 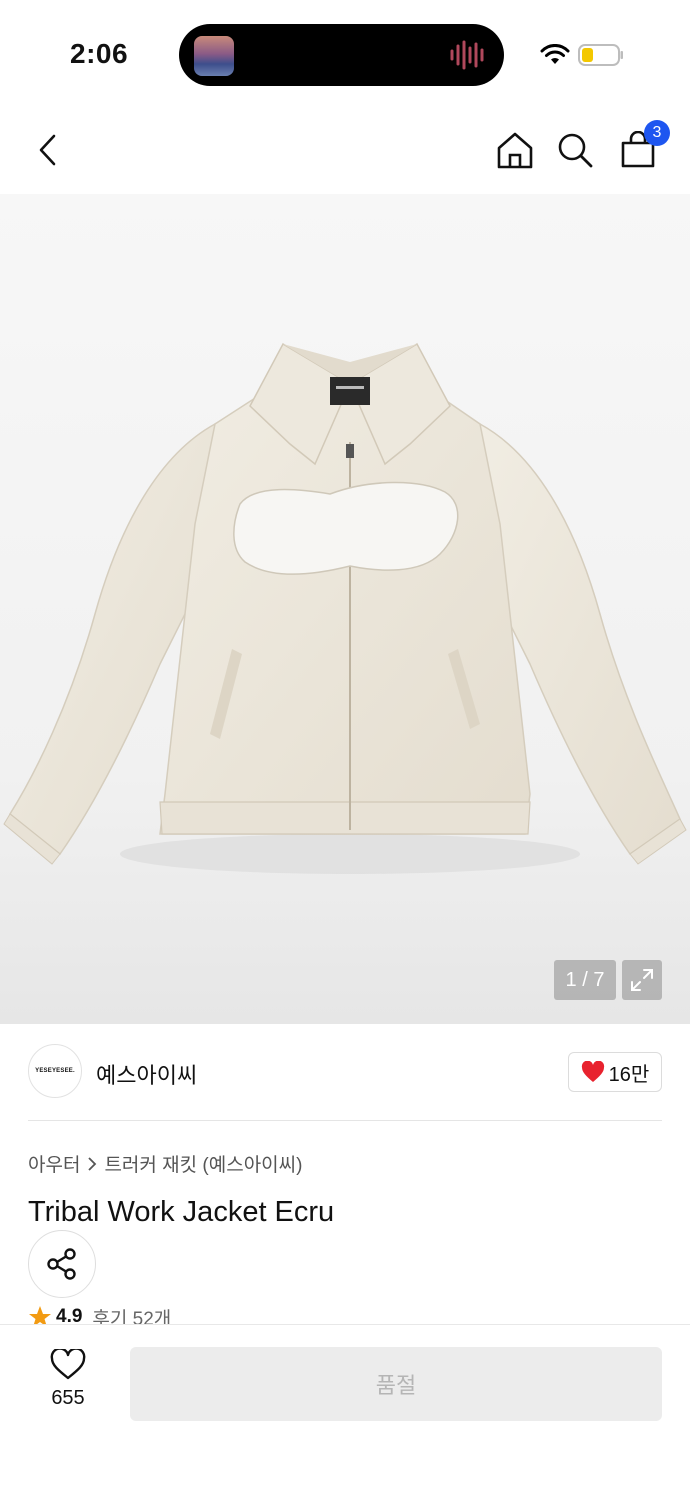 What do you see at coordinates (181, 1212) in the screenshot?
I see `product-title: Tribal Work Jacket Ecru` at bounding box center [181, 1212].